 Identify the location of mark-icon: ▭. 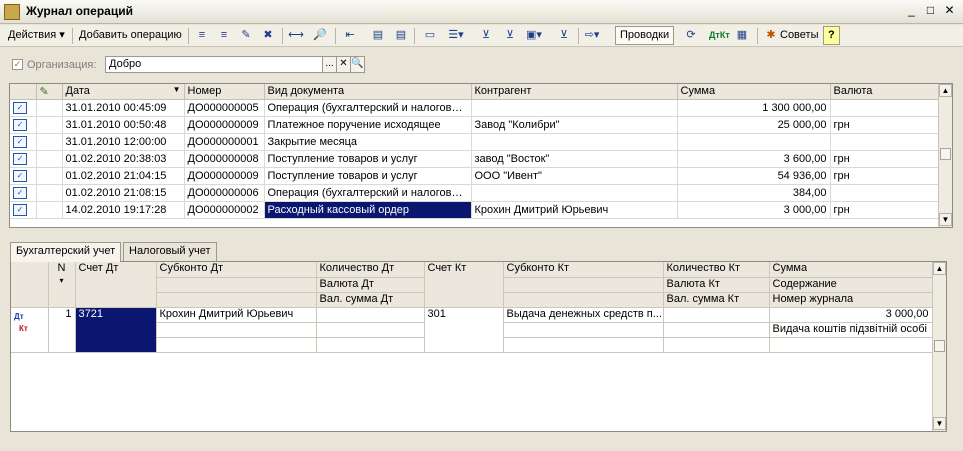
(430, 35).